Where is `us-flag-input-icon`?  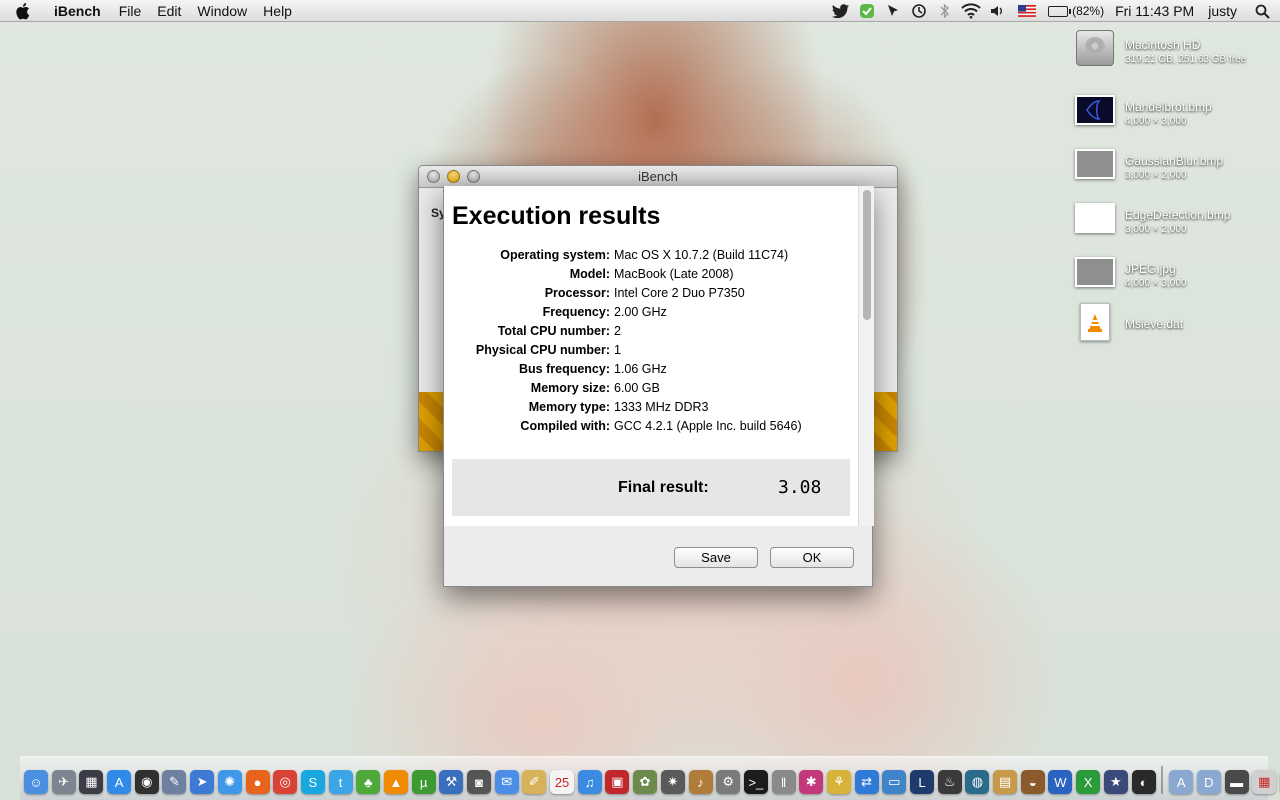 us-flag-input-icon is located at coordinates (1027, 11).